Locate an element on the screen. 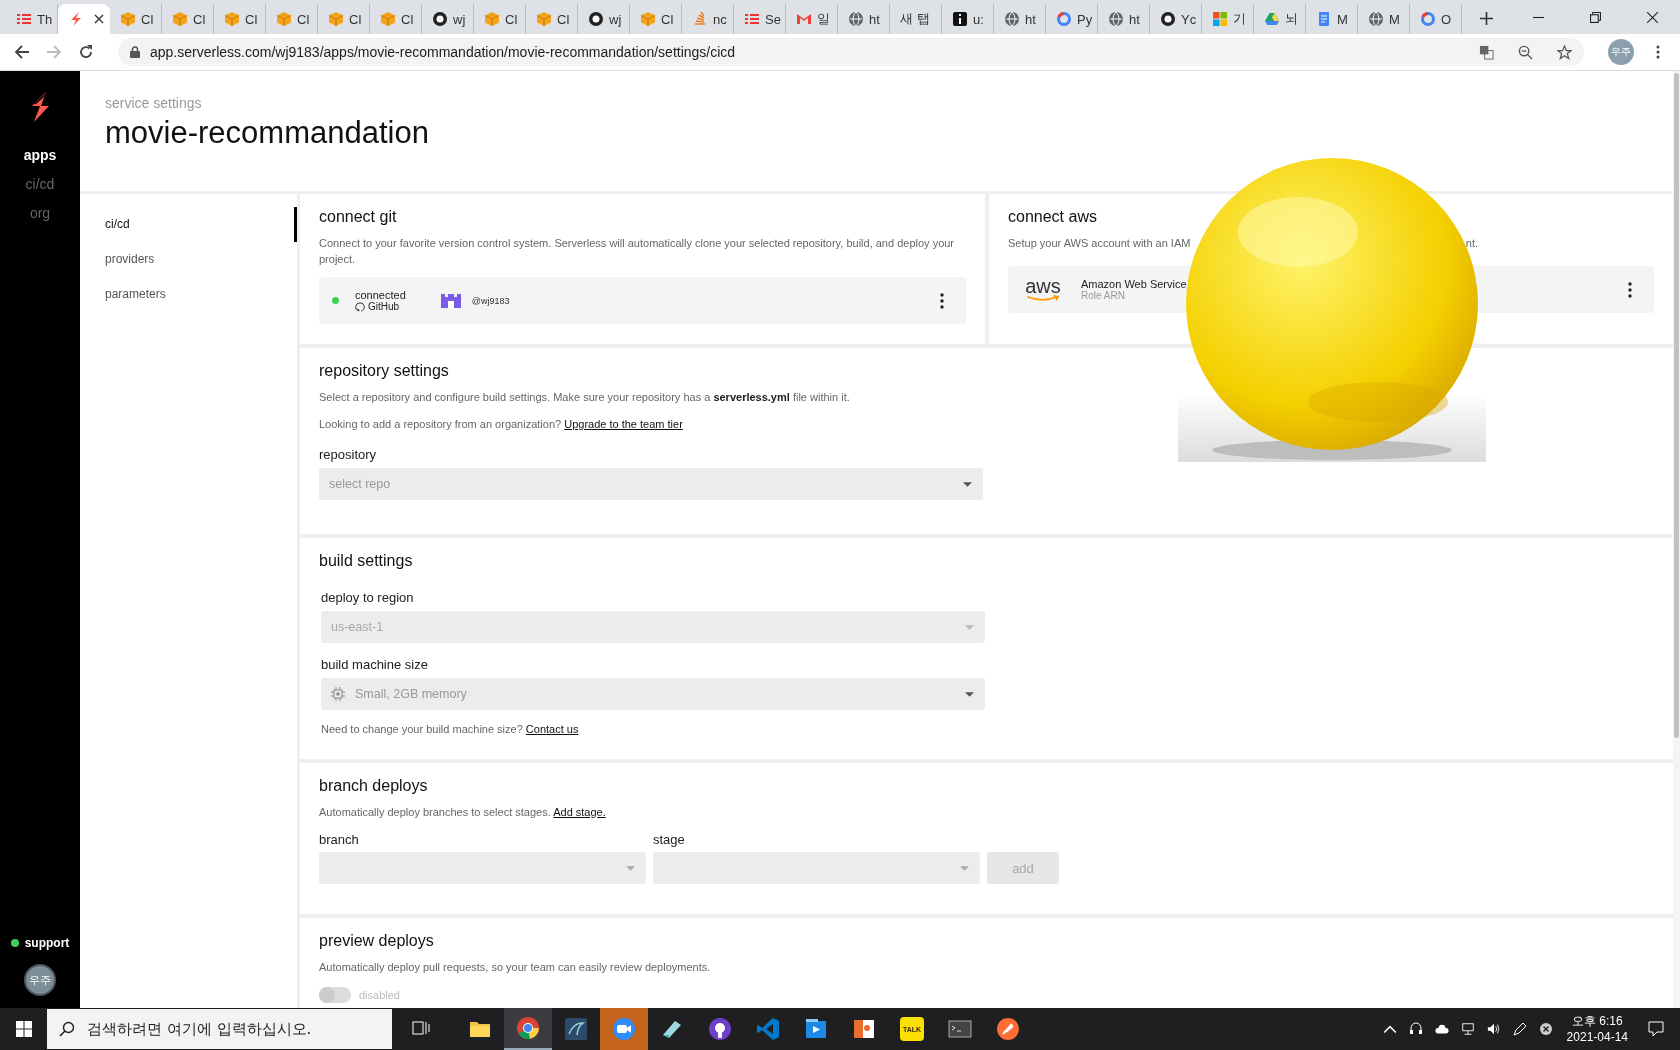 Image resolution: width=1680 pixels, height=1050 pixels. headset-icon is located at coordinates (1415, 1029).